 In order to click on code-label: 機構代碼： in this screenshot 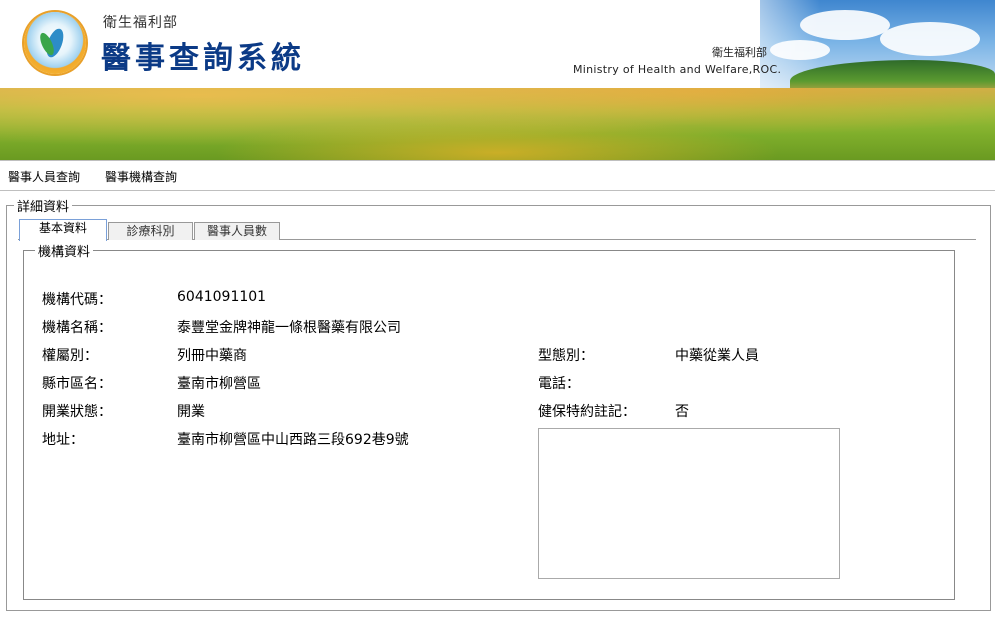, I will do `click(77, 300)`.